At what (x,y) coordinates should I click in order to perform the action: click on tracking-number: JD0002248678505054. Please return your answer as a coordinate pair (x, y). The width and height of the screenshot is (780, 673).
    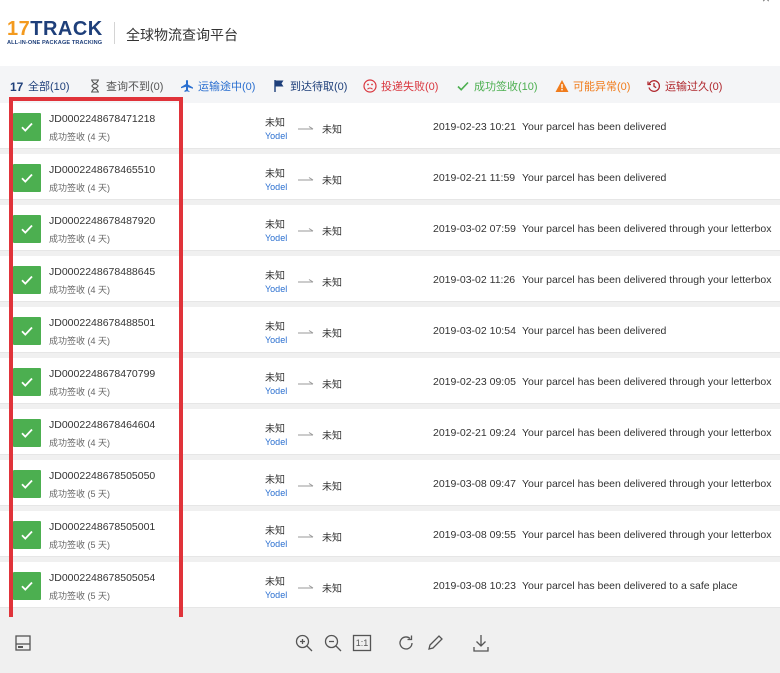
    Looking at the image, I should click on (102, 578).